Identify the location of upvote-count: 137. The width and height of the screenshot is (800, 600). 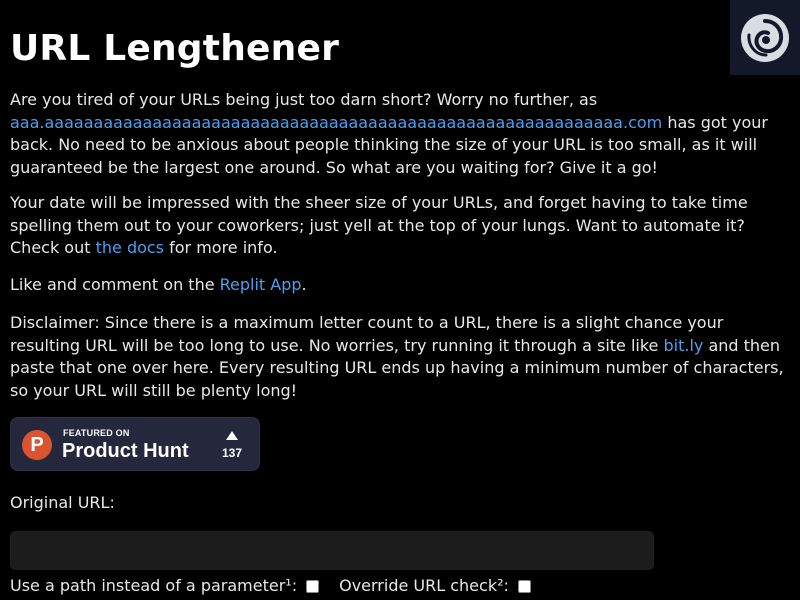
(232, 453).